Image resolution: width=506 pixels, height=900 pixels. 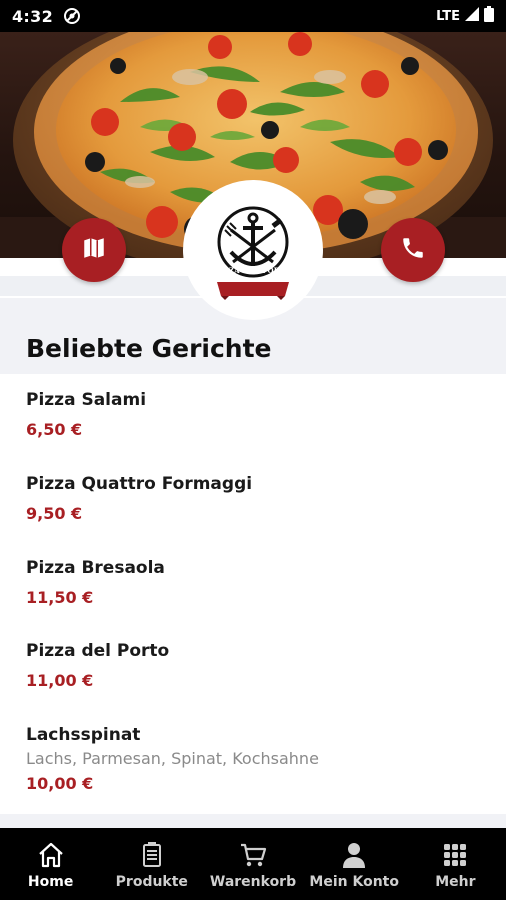 What do you see at coordinates (60, 597) in the screenshot?
I see `item-price: 11,50 €` at bounding box center [60, 597].